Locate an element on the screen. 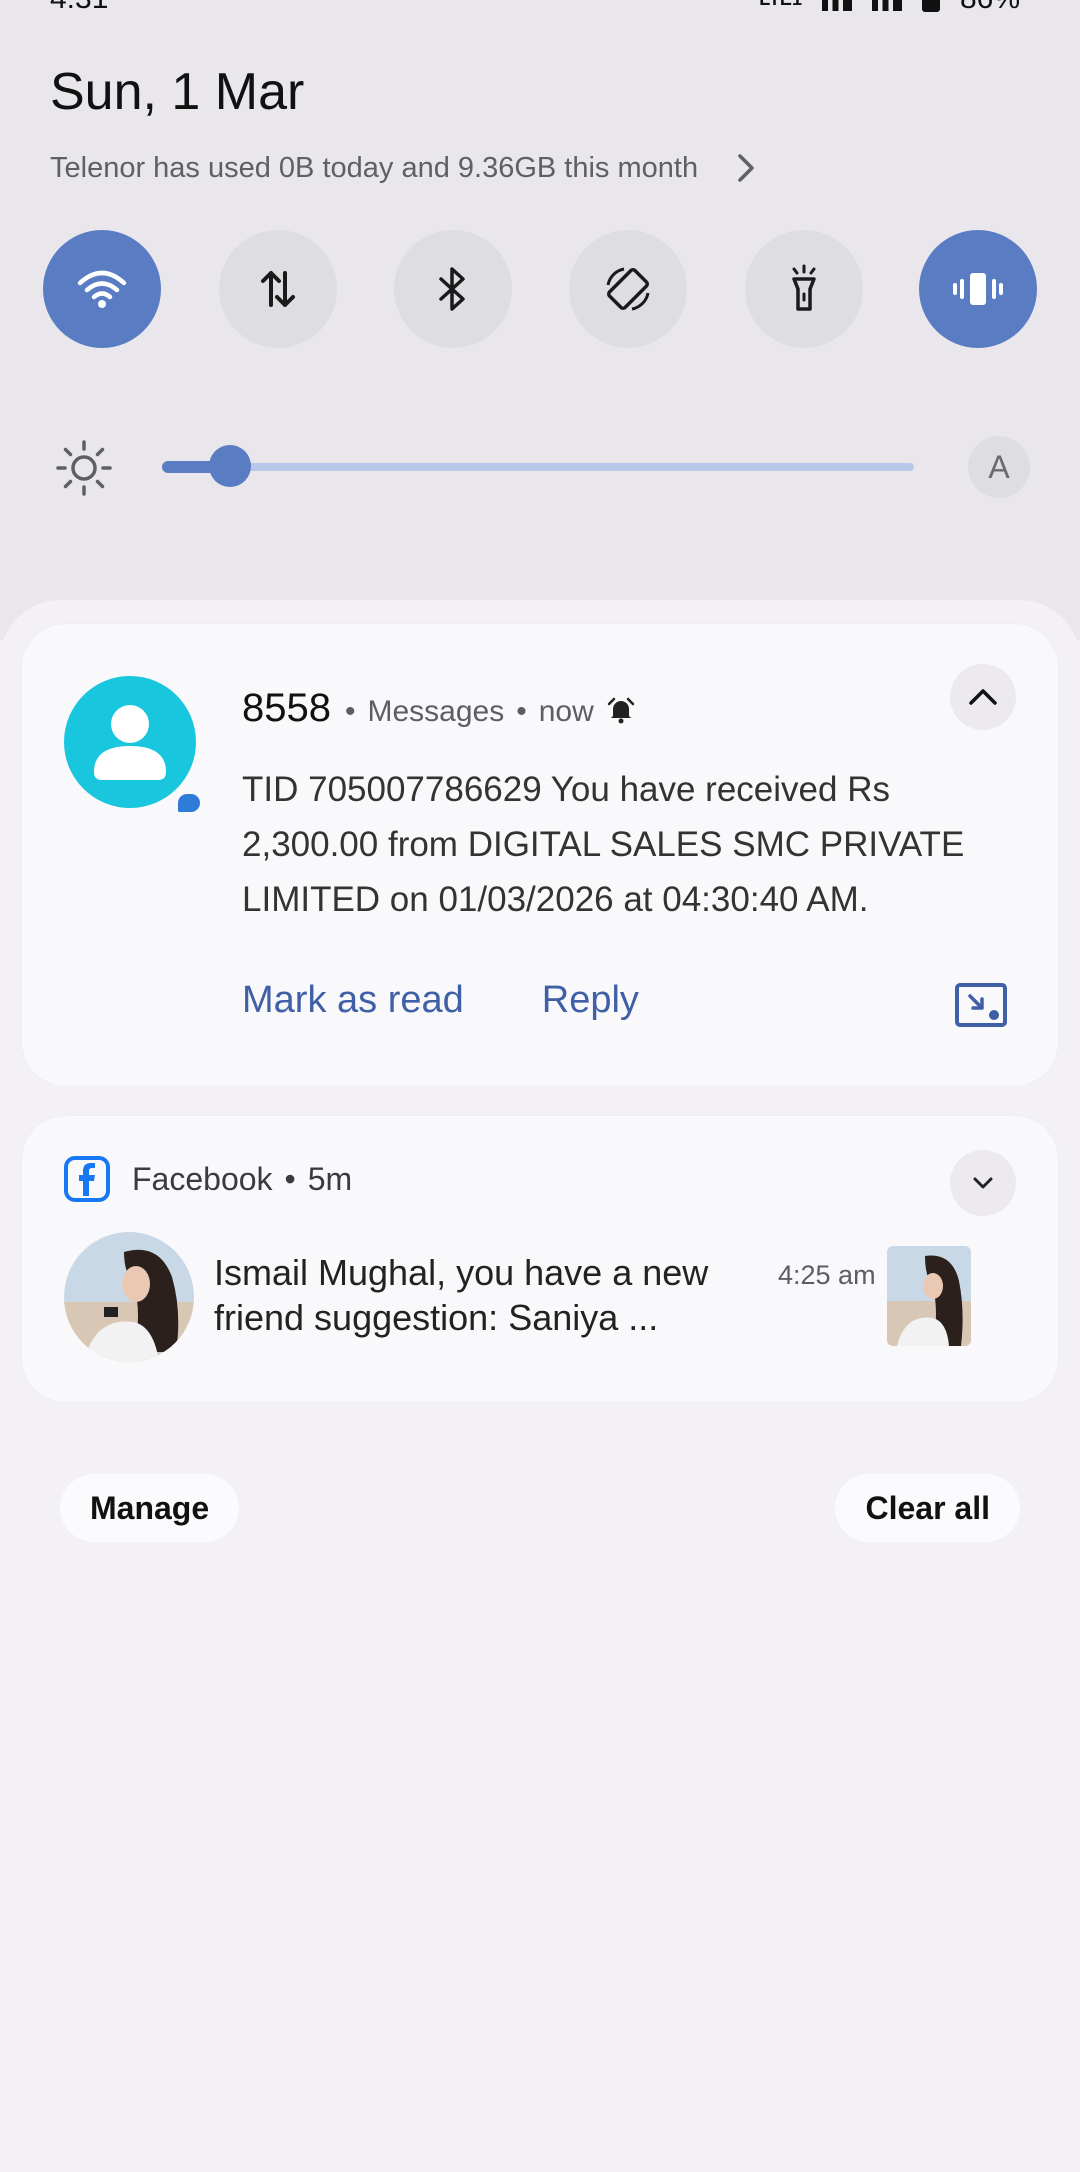 This screenshot has height=2172, width=1080. message-time: now is located at coordinates (566, 711).